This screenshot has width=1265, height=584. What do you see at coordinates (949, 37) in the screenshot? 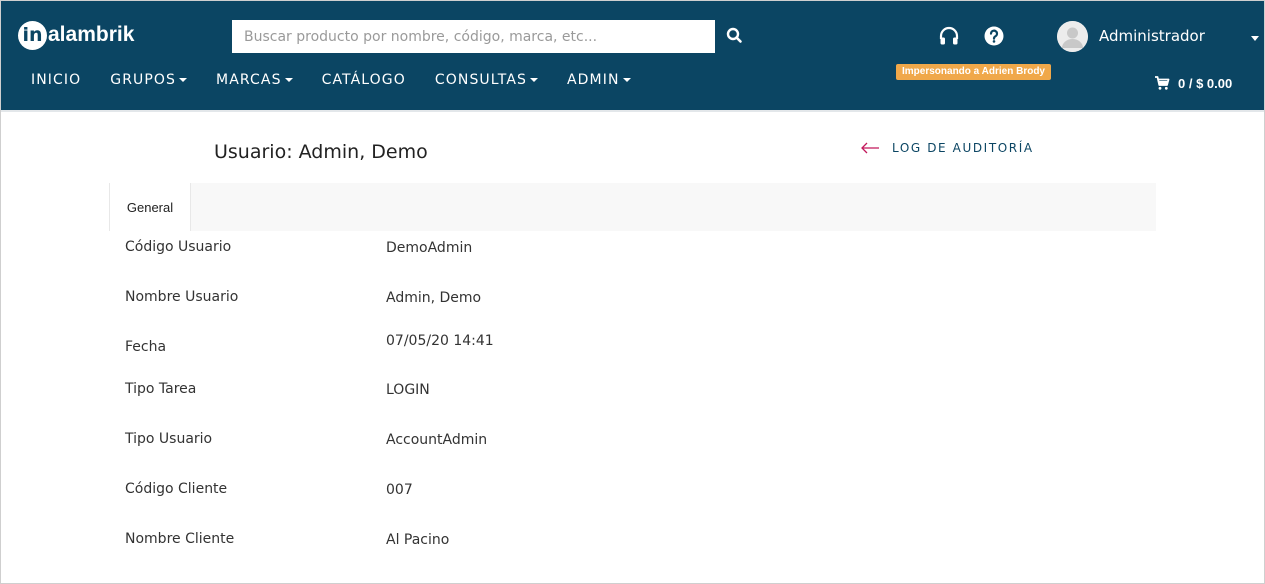
I see `headset-icon` at bounding box center [949, 37].